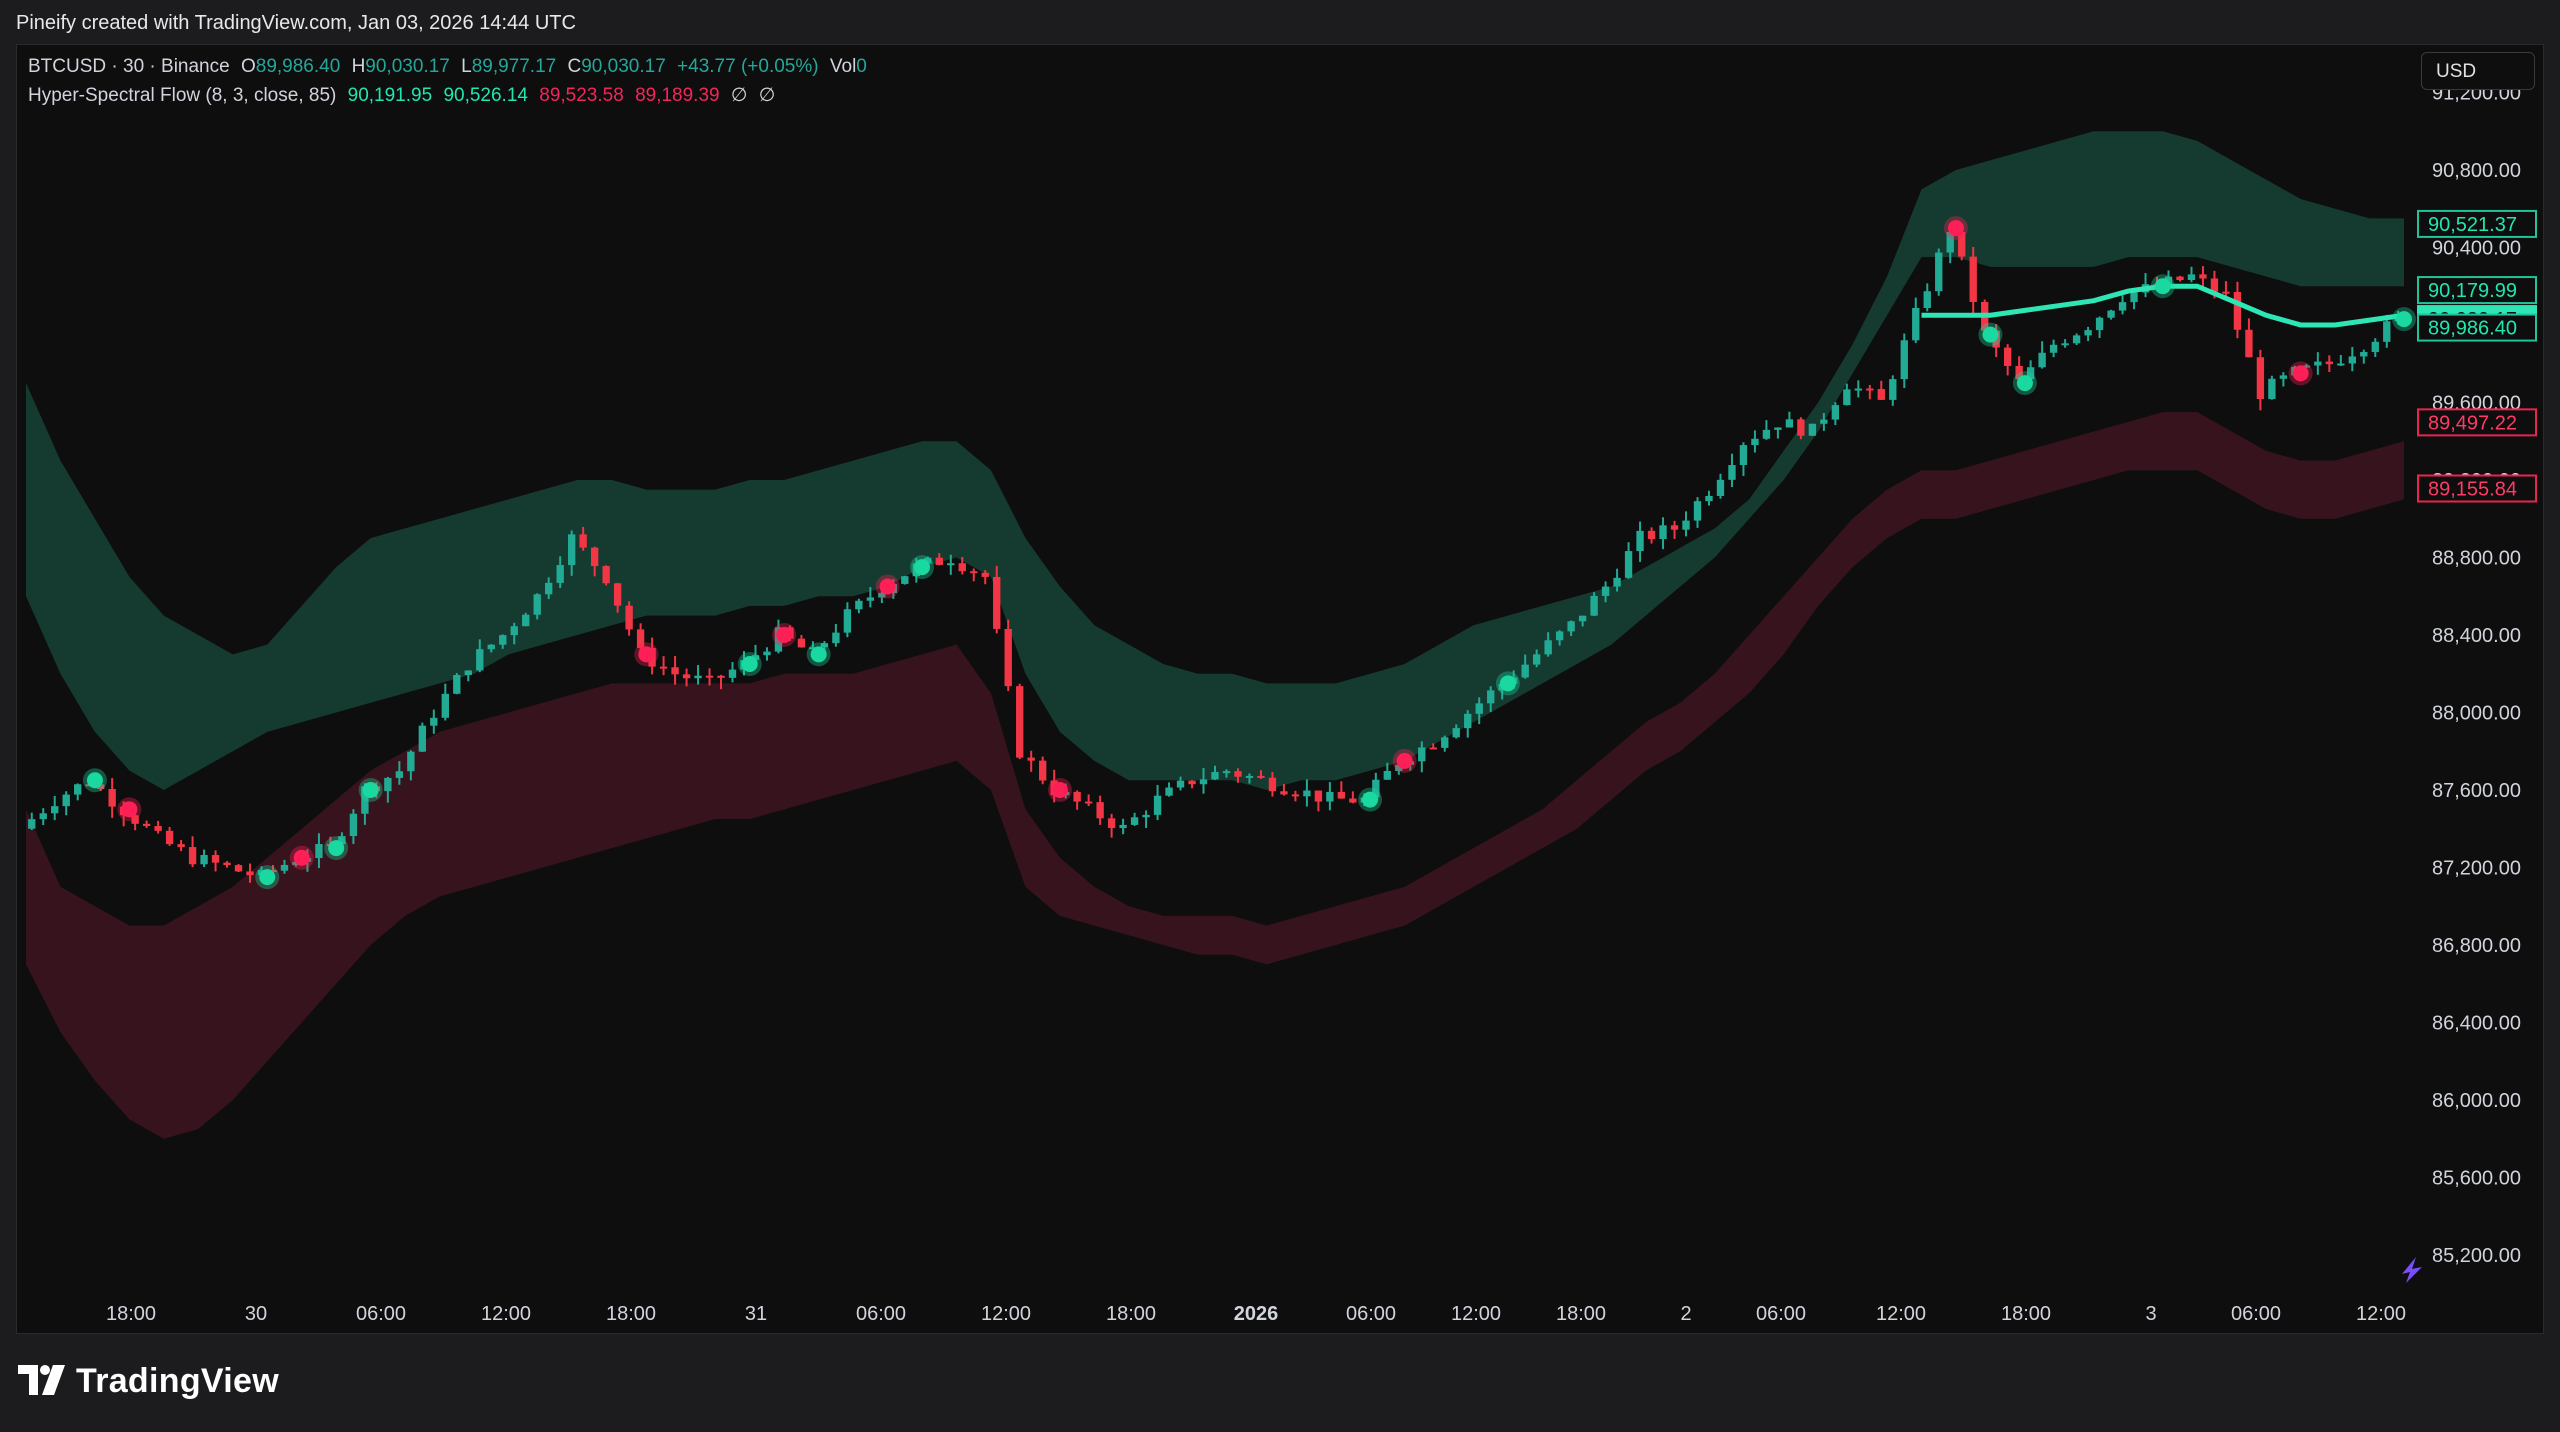 The width and height of the screenshot is (2560, 1432). What do you see at coordinates (2478, 71) in the screenshot?
I see `currency-button: USD` at bounding box center [2478, 71].